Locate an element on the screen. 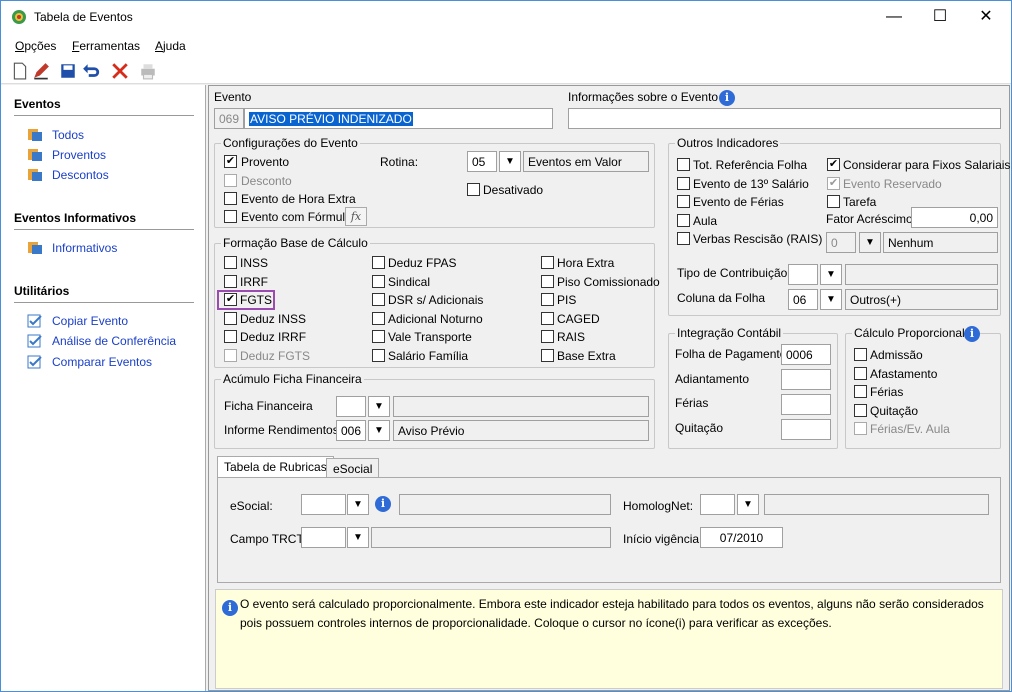  campo-trct-label: Campo TRCT: is located at coordinates (268, 539).